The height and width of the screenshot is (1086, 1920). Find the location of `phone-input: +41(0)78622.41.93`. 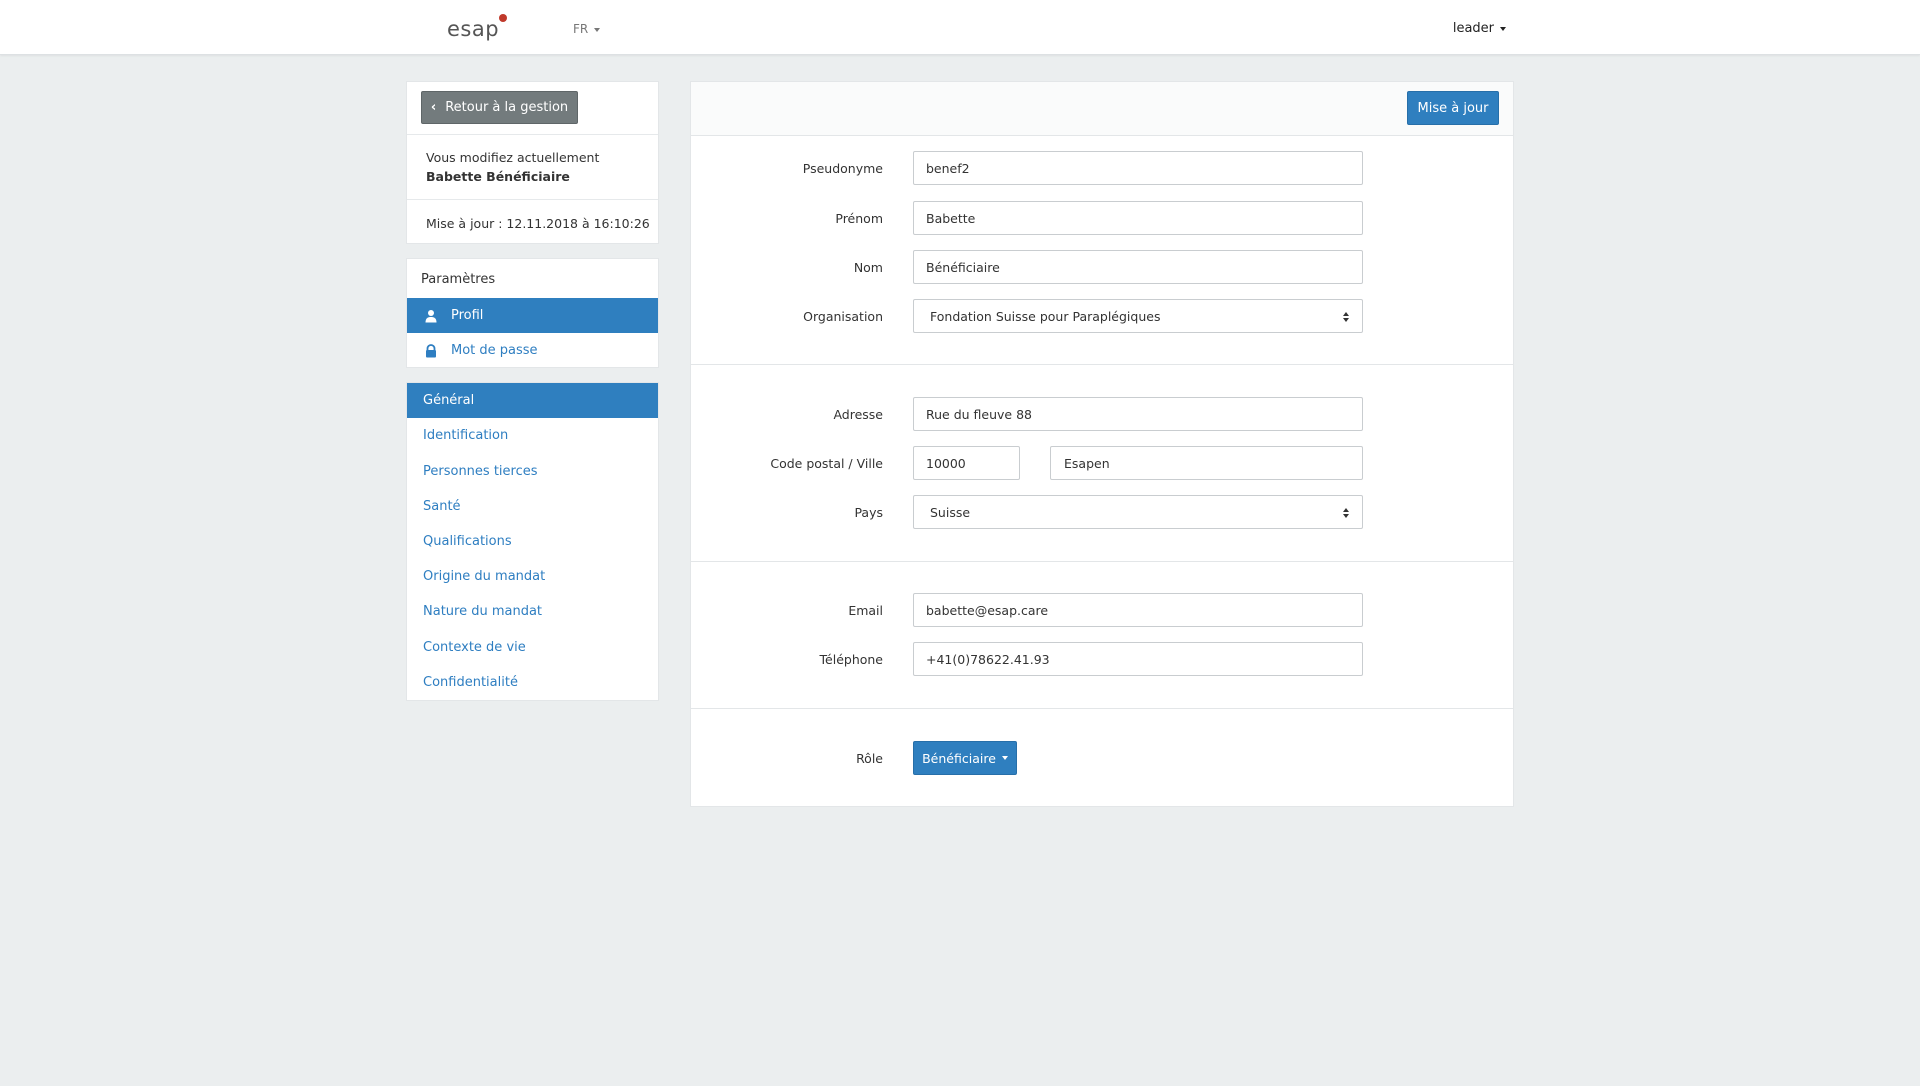

phone-input: +41(0)78622.41.93 is located at coordinates (1138, 659).